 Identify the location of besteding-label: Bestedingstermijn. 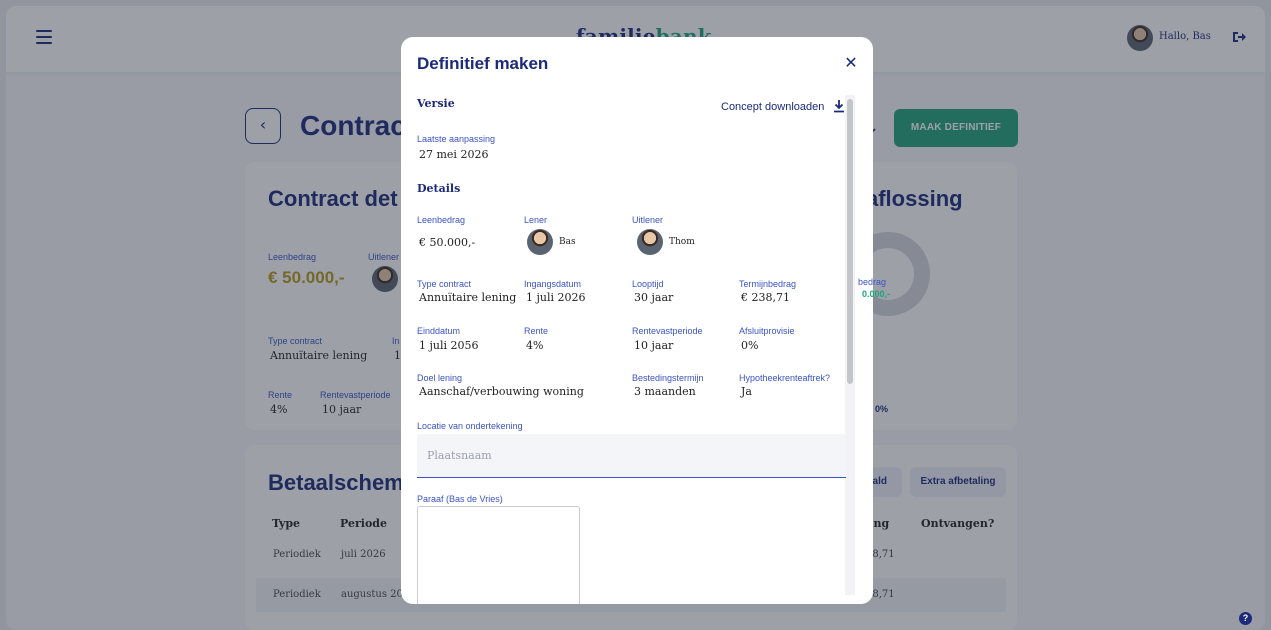
(668, 378).